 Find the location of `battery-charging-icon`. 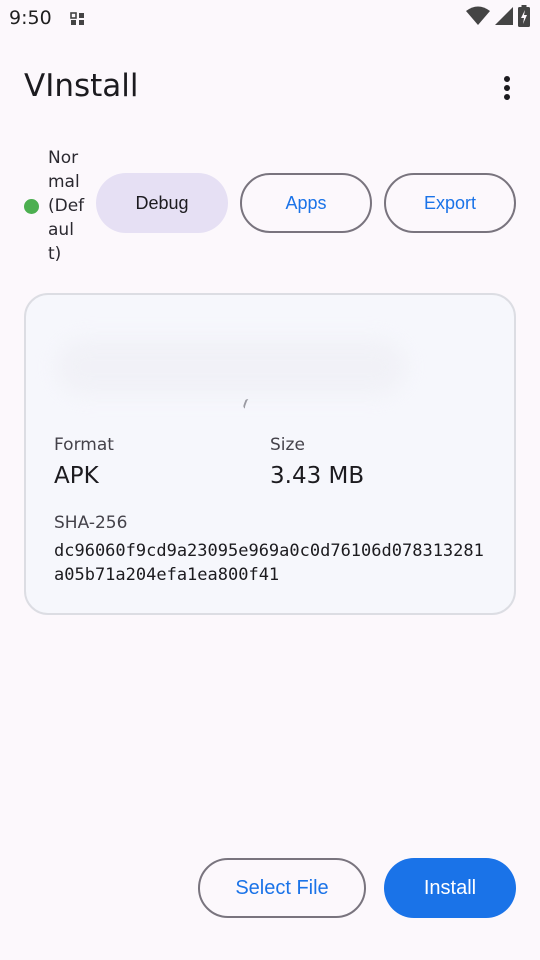

battery-charging-icon is located at coordinates (524, 18).